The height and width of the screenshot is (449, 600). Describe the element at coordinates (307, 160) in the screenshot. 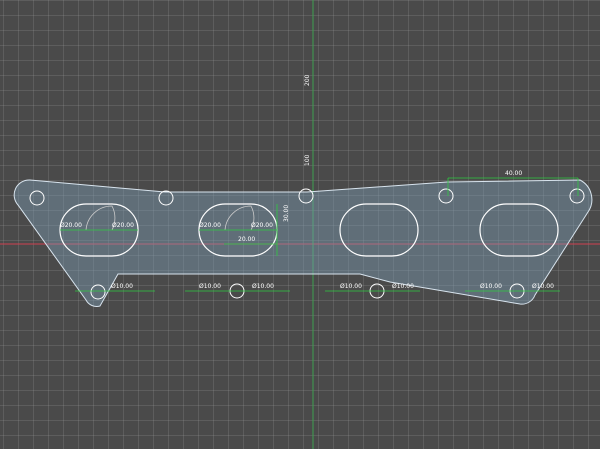

I see `ruler-label-100: 100` at that location.